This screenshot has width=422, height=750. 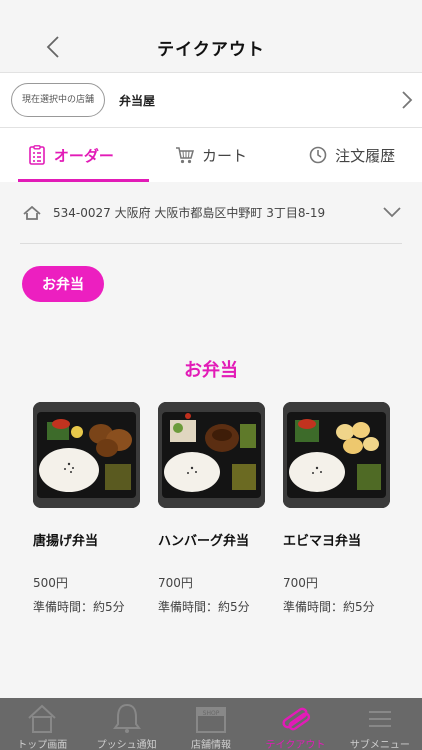 I want to click on bottom-nav-takeout: テイクアウト, so click(x=295, y=724).